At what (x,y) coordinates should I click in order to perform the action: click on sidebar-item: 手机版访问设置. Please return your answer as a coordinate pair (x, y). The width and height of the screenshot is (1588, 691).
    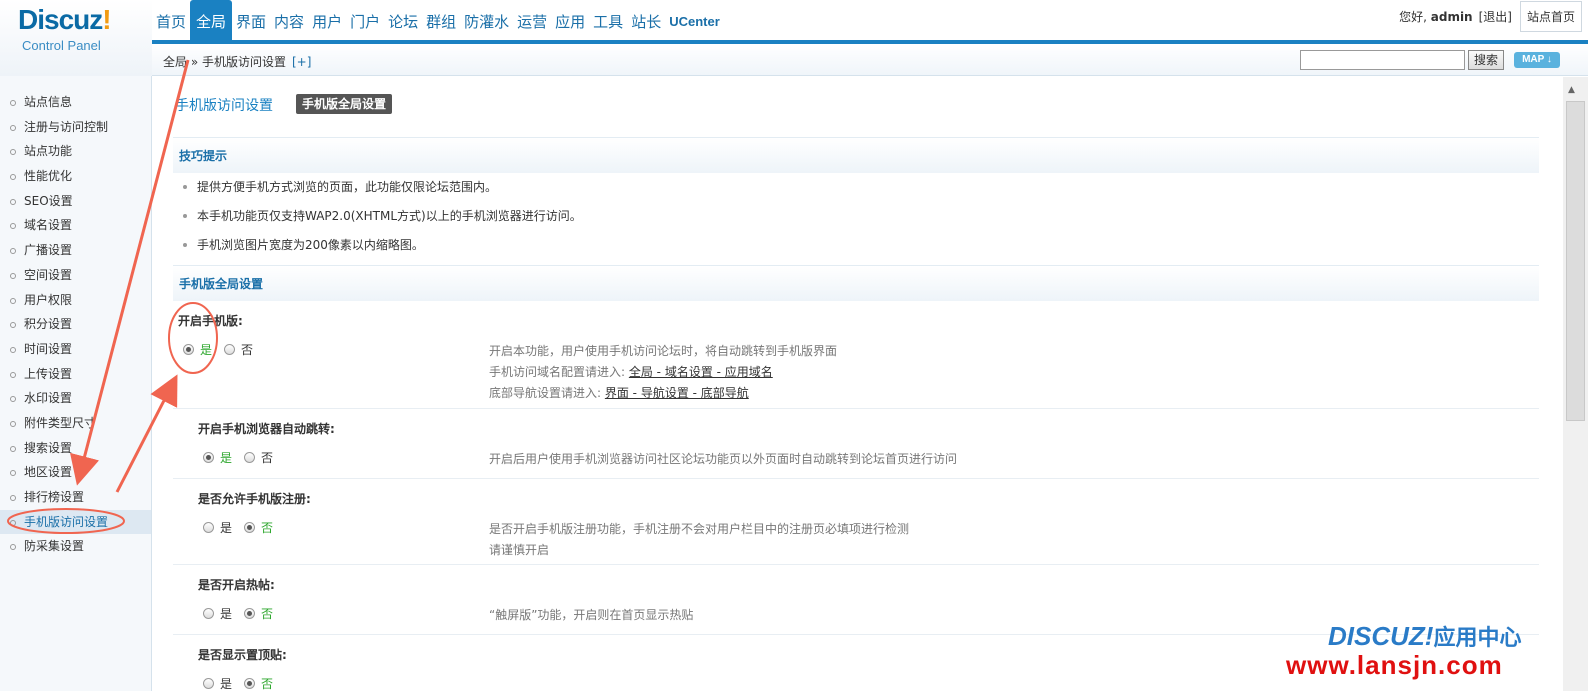
    Looking at the image, I should click on (75, 522).